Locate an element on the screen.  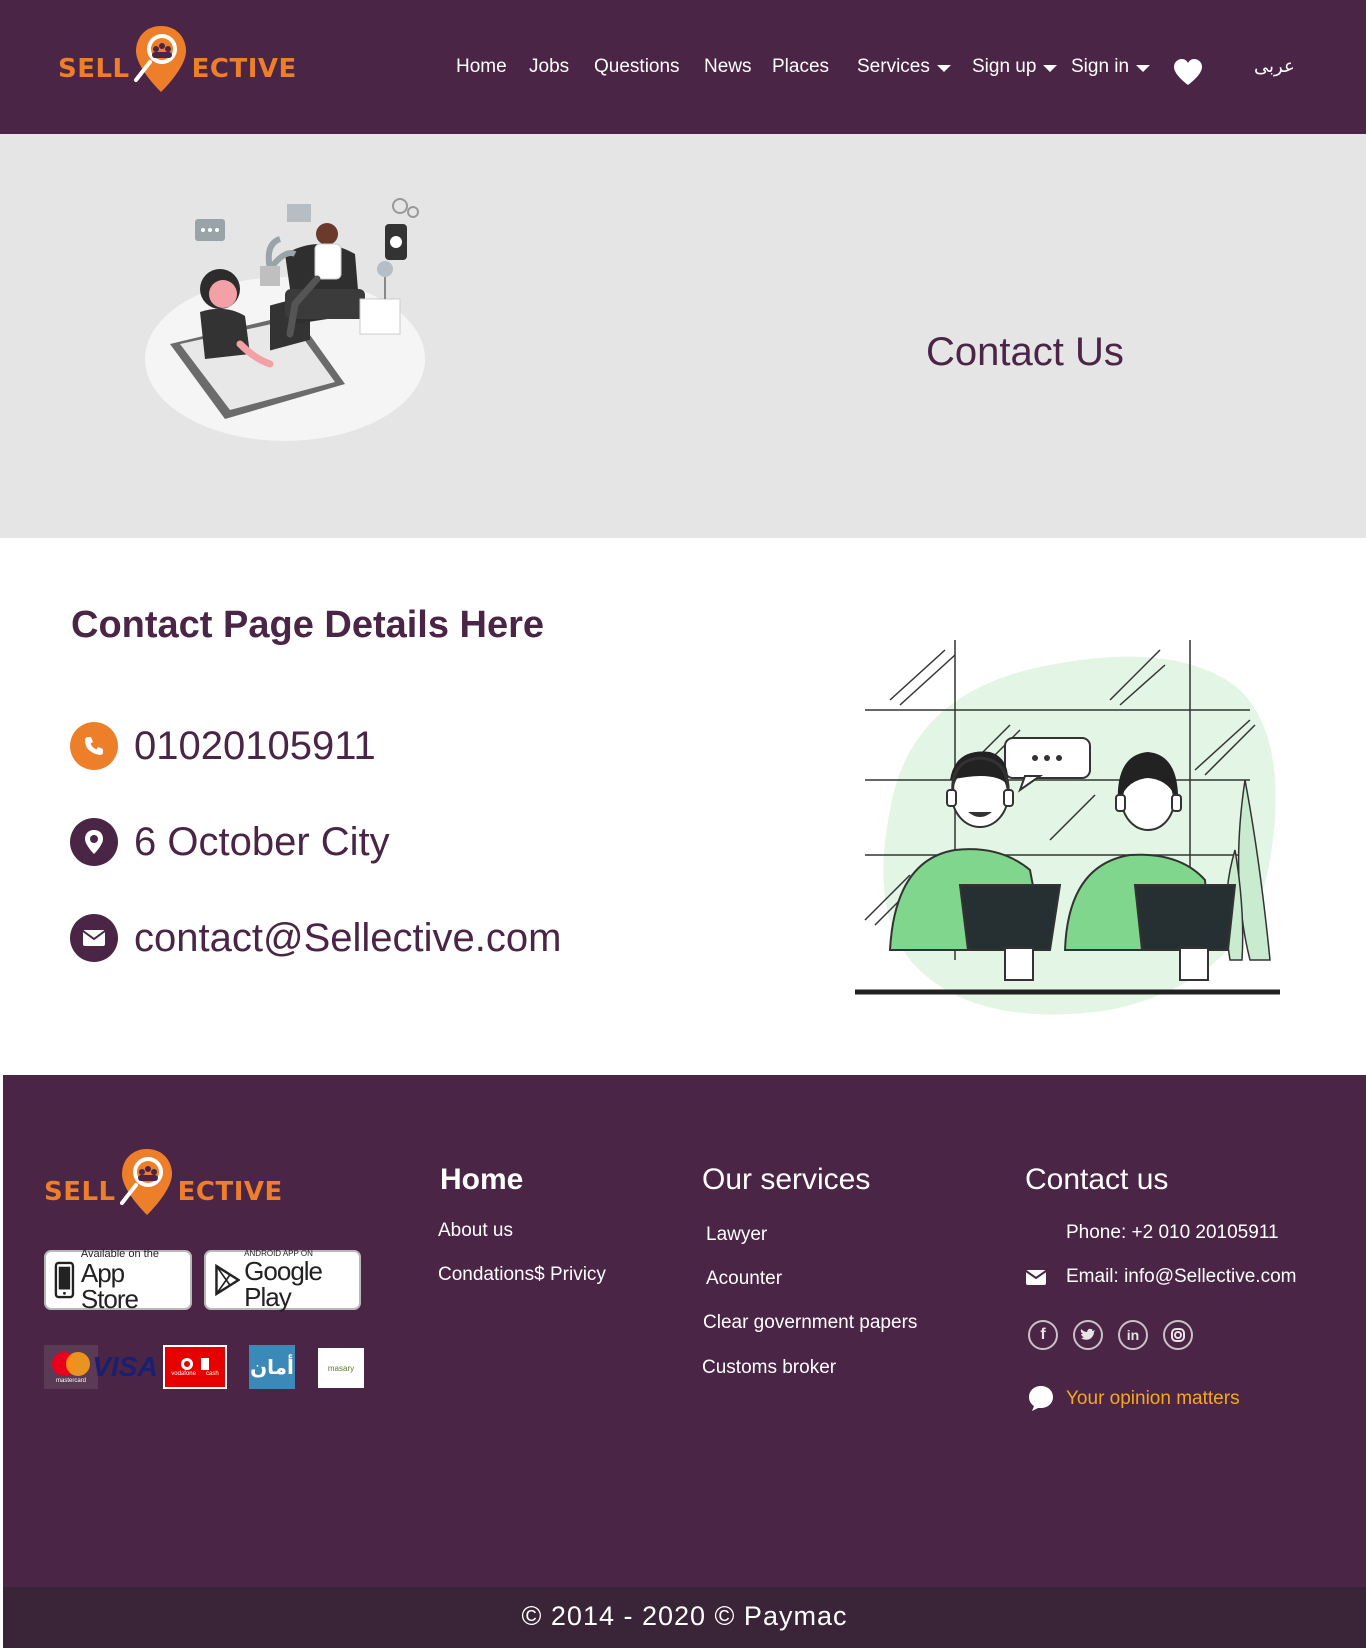
contact-email: contact@Sellective.com is located at coordinates (347, 938).